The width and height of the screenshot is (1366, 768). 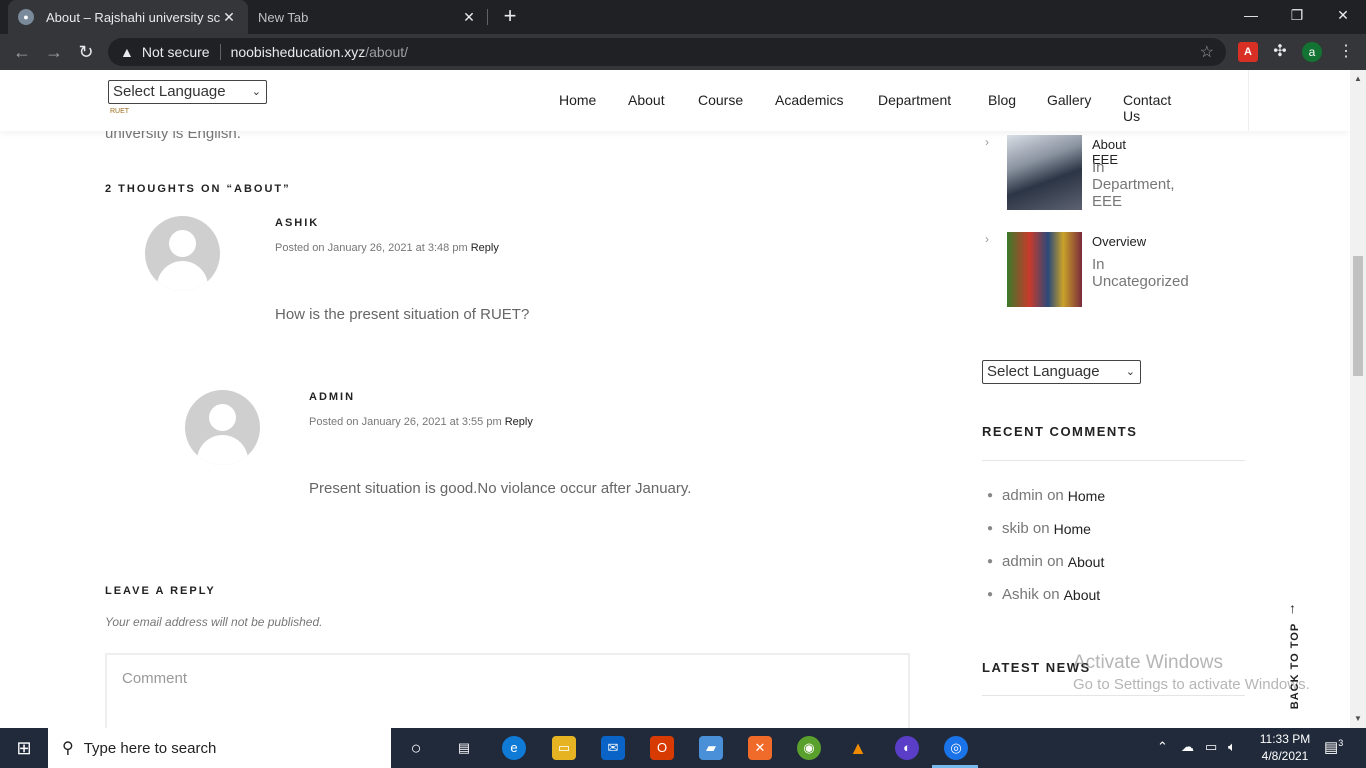 I want to click on onedrive-icon: ☁, so click(x=1187, y=747).